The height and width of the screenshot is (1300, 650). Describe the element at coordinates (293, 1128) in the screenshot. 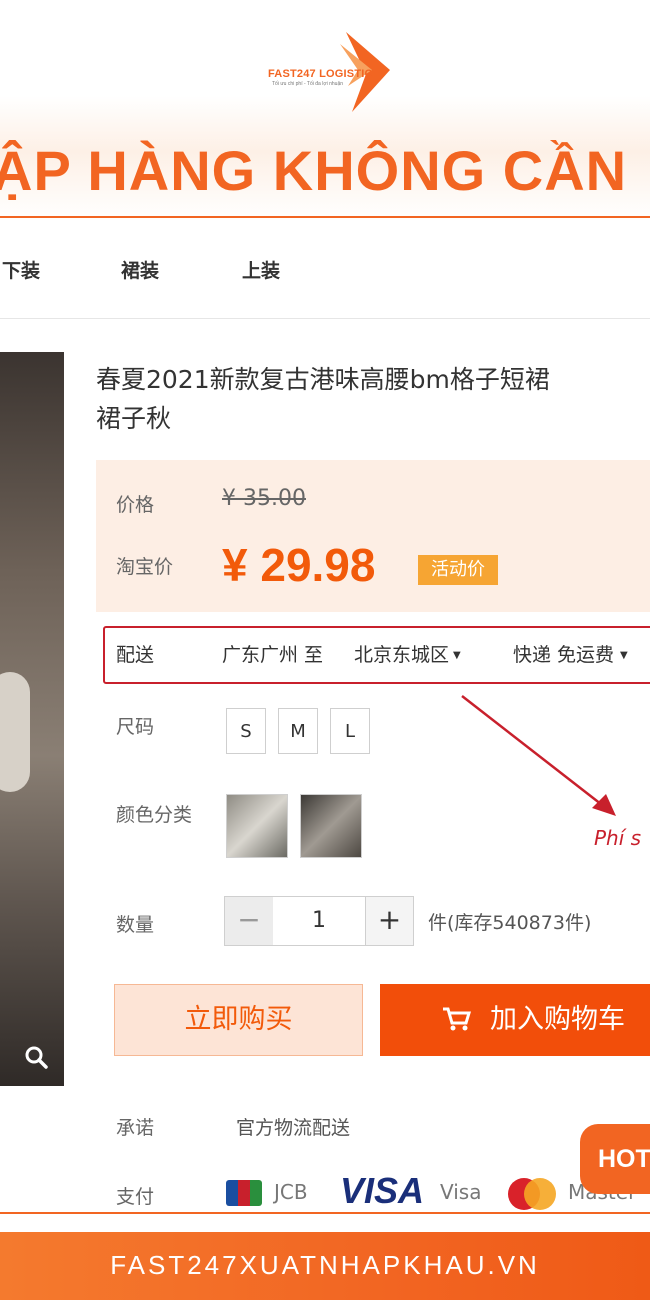

I see `promise-value: 官方物流配送` at that location.